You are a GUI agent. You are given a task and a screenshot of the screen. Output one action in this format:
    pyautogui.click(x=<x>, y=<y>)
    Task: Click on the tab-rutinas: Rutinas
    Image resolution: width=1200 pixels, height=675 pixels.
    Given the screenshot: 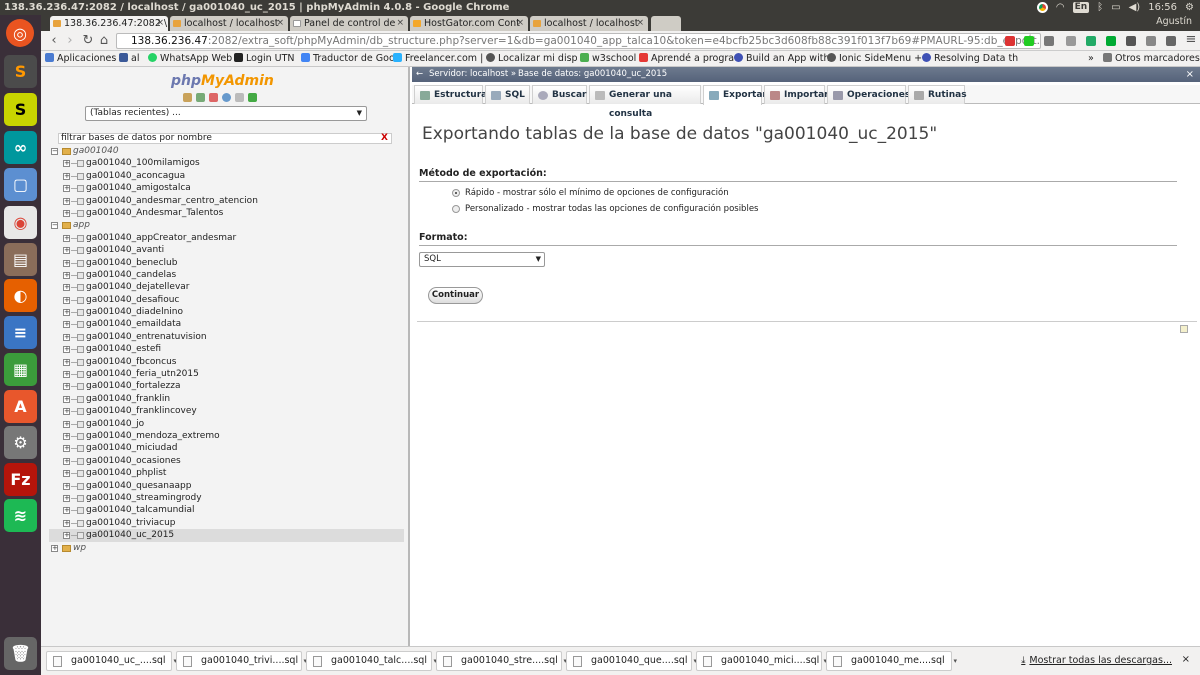 What is the action you would take?
    pyautogui.click(x=937, y=94)
    